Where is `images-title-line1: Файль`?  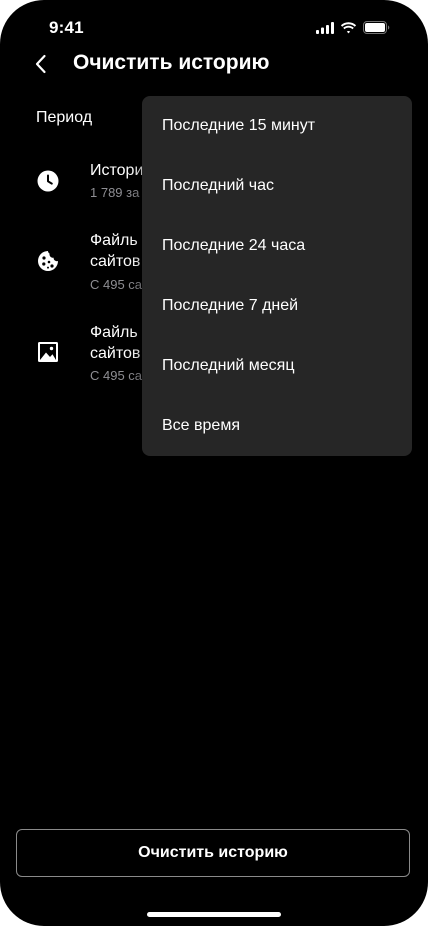 images-title-line1: Файль is located at coordinates (114, 332).